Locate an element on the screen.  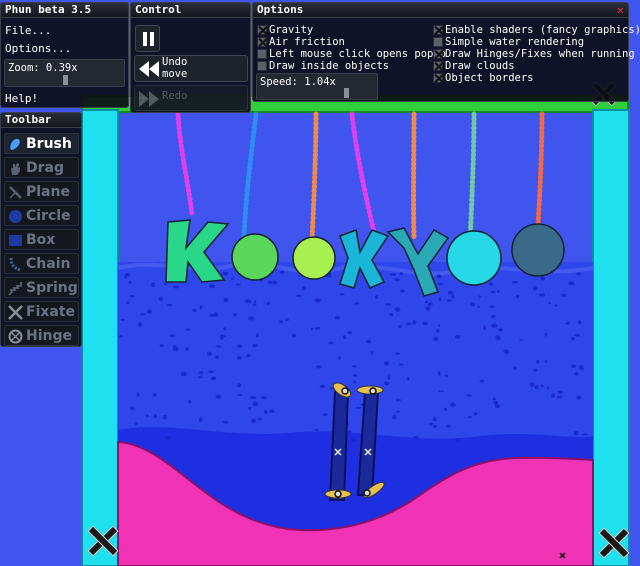
circle-green is located at coordinates (255, 257).